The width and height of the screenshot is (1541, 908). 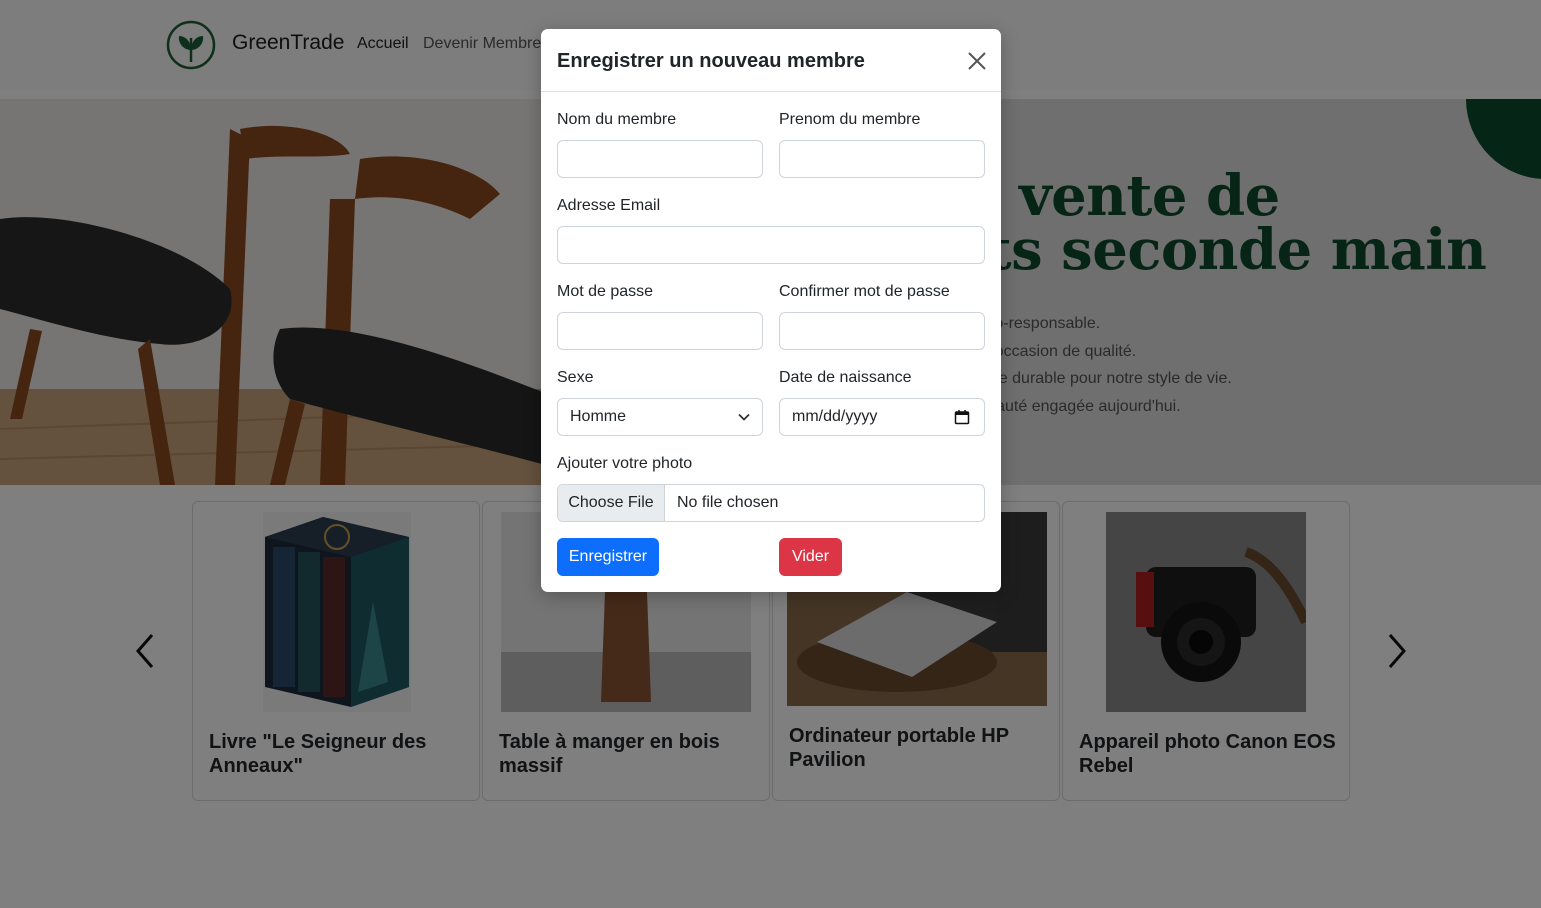 What do you see at coordinates (771, 245) in the screenshot?
I see `email-input` at bounding box center [771, 245].